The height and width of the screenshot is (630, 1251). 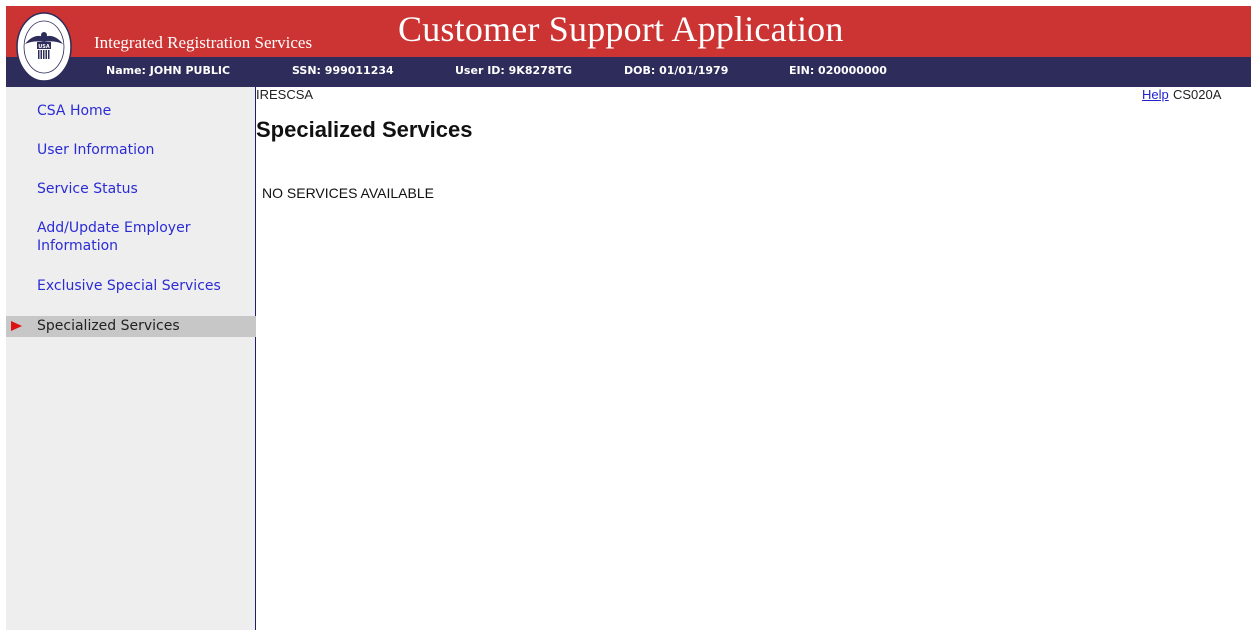 What do you see at coordinates (838, 70) in the screenshot?
I see `user-ein: EIN: 020000000` at bounding box center [838, 70].